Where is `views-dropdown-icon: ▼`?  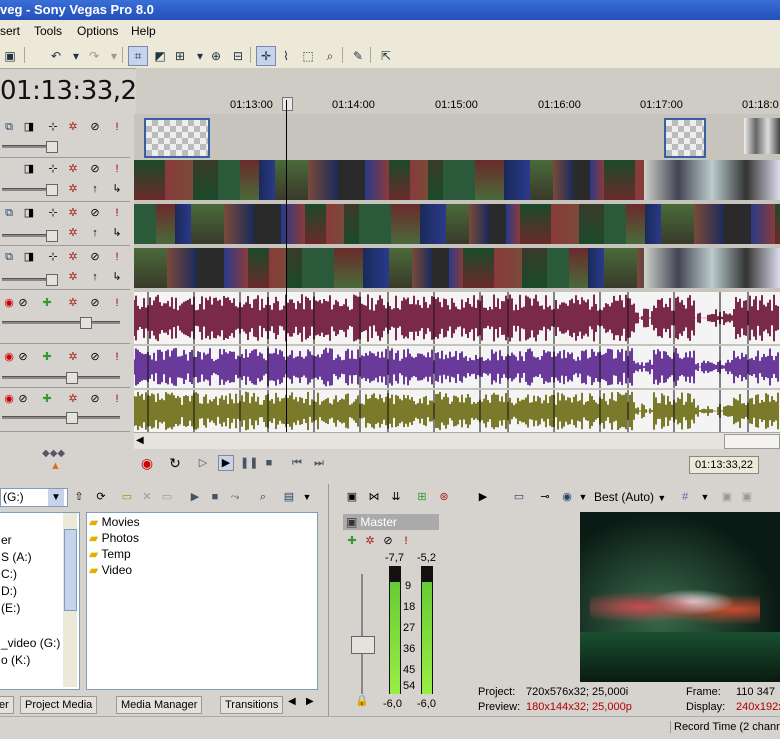 views-dropdown-icon: ▼ is located at coordinates (307, 497).